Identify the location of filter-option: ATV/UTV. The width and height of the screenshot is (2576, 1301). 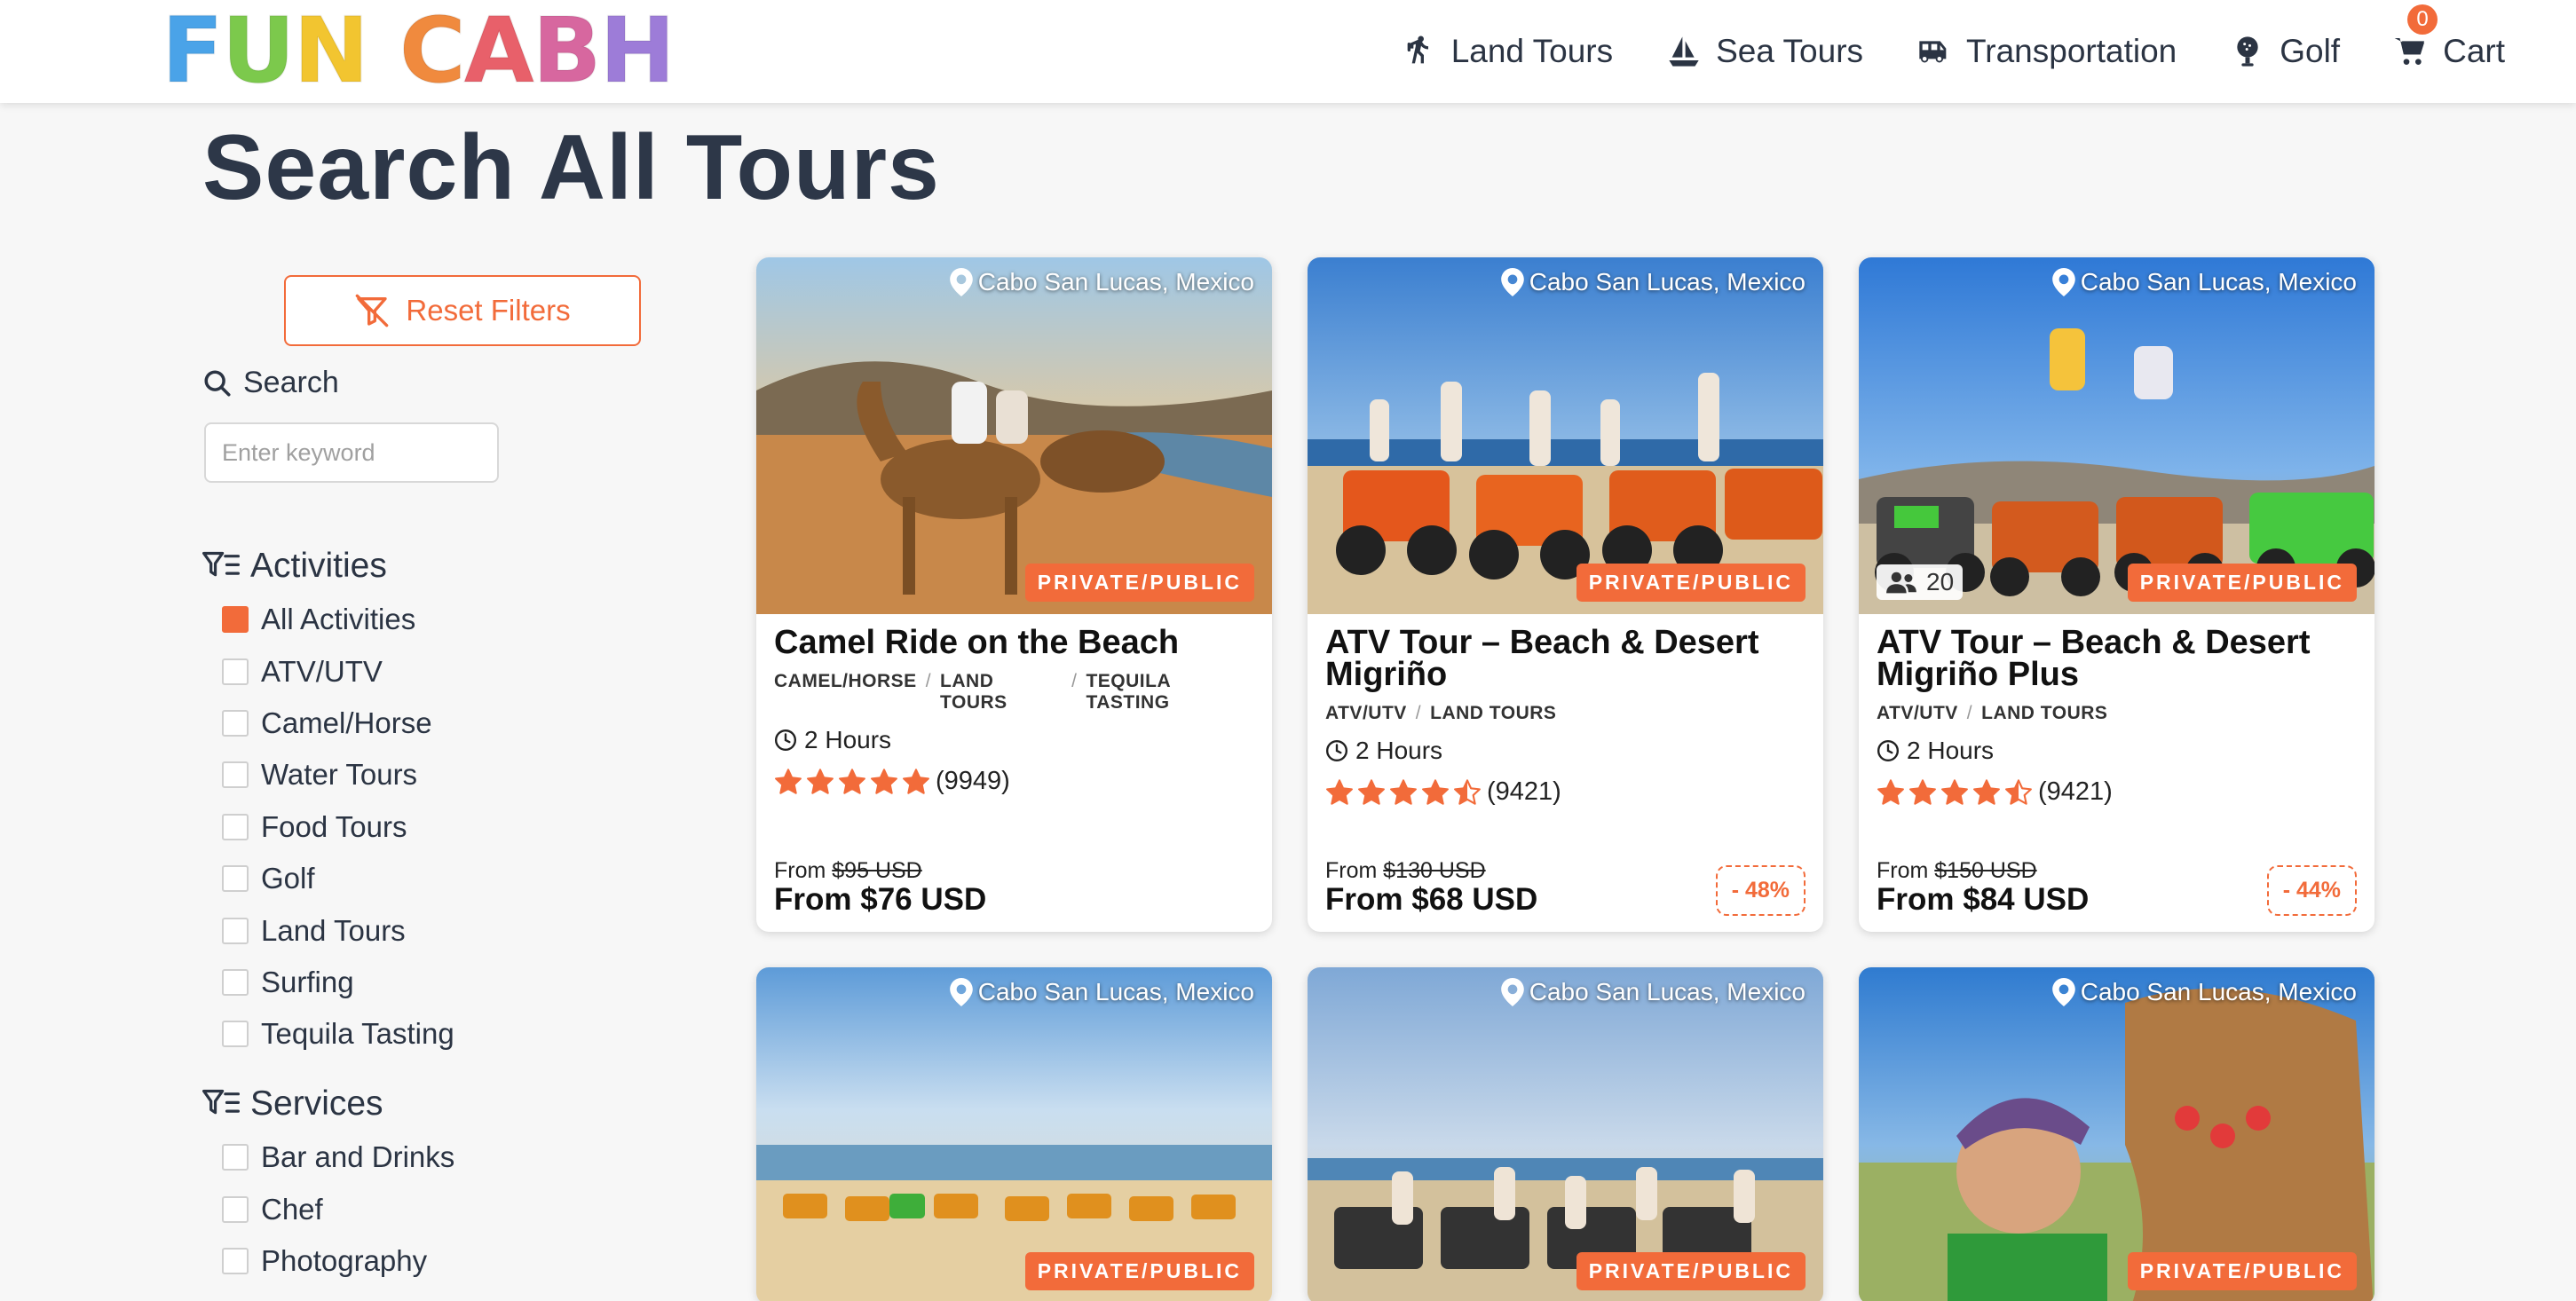
(338, 671).